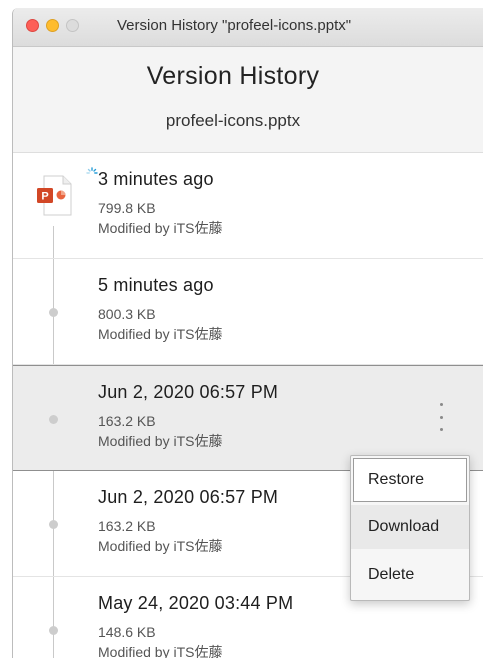  What do you see at coordinates (32, 25) in the screenshot?
I see `close-window-button` at bounding box center [32, 25].